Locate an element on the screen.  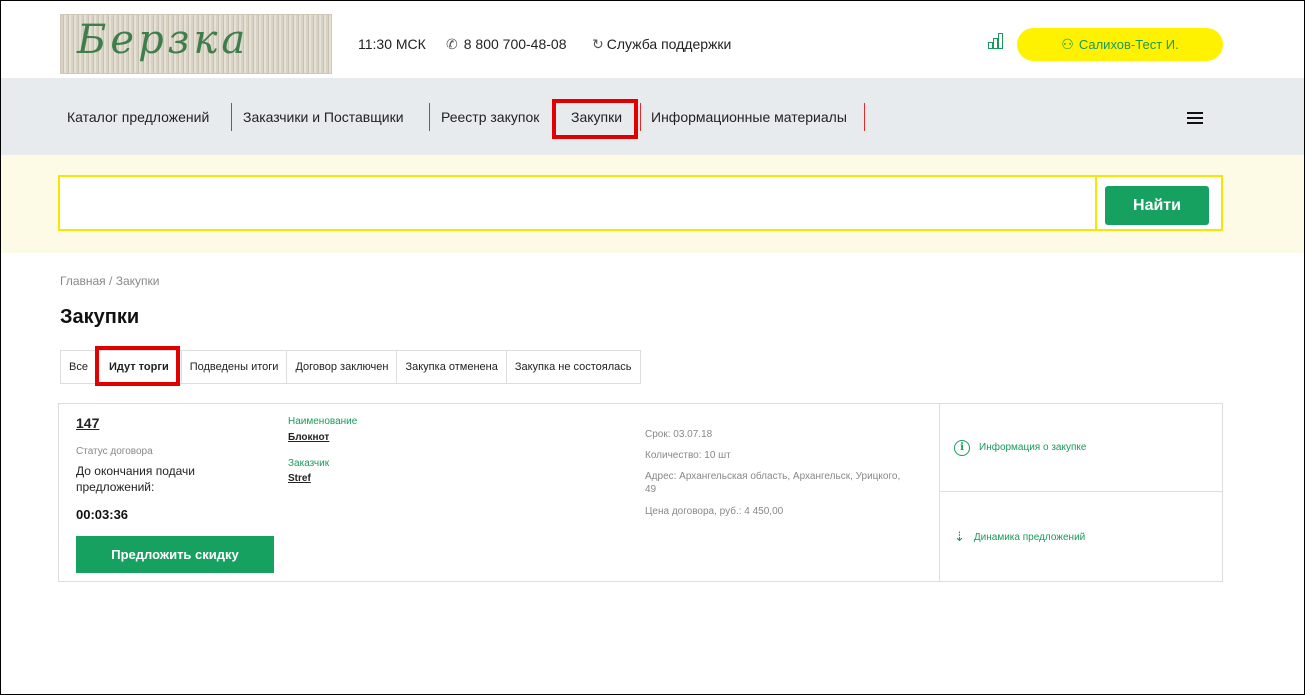
breadcrumb-home: Главная is located at coordinates (83, 281).